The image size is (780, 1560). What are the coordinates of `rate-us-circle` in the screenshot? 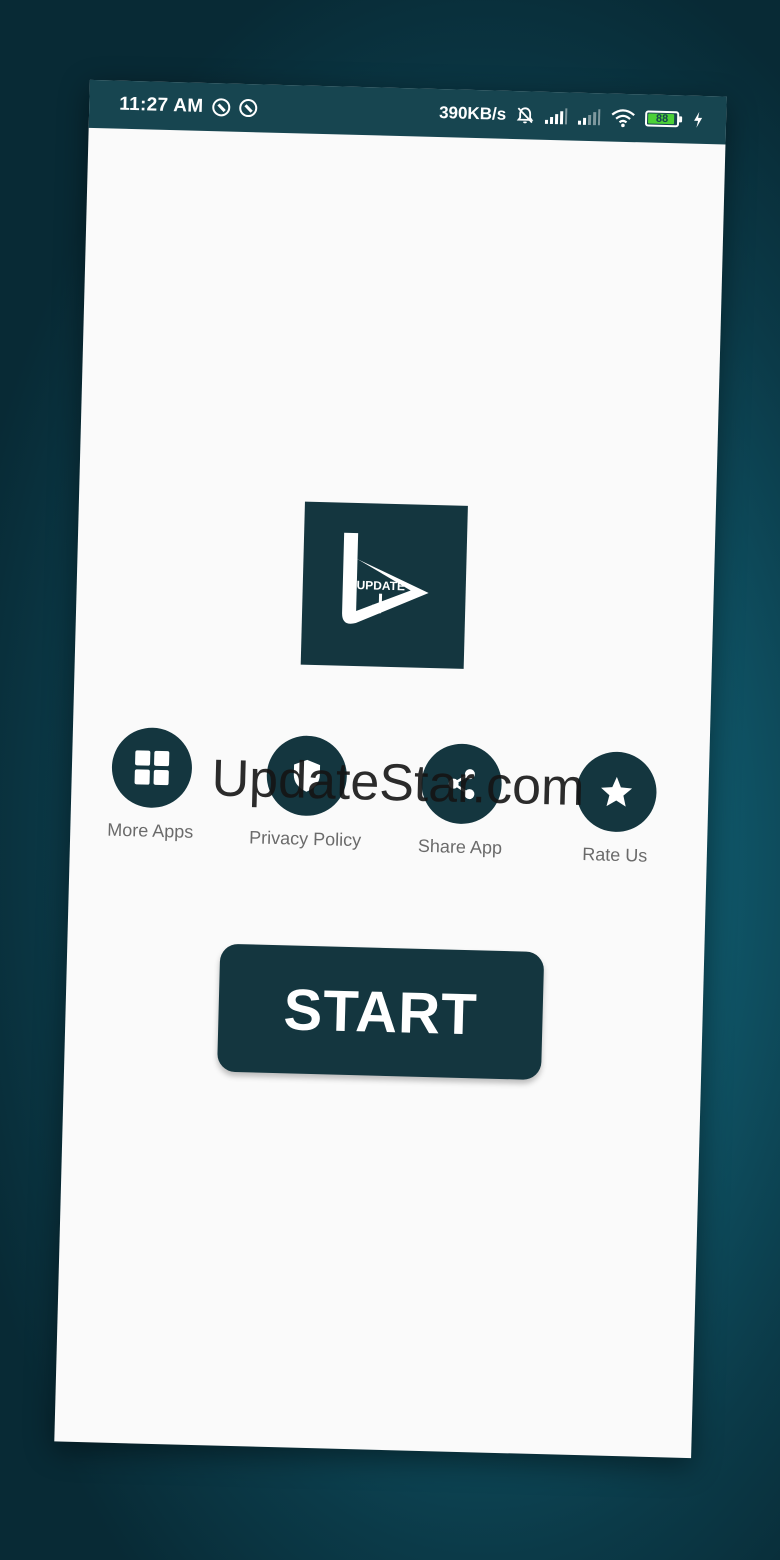 It's located at (616, 791).